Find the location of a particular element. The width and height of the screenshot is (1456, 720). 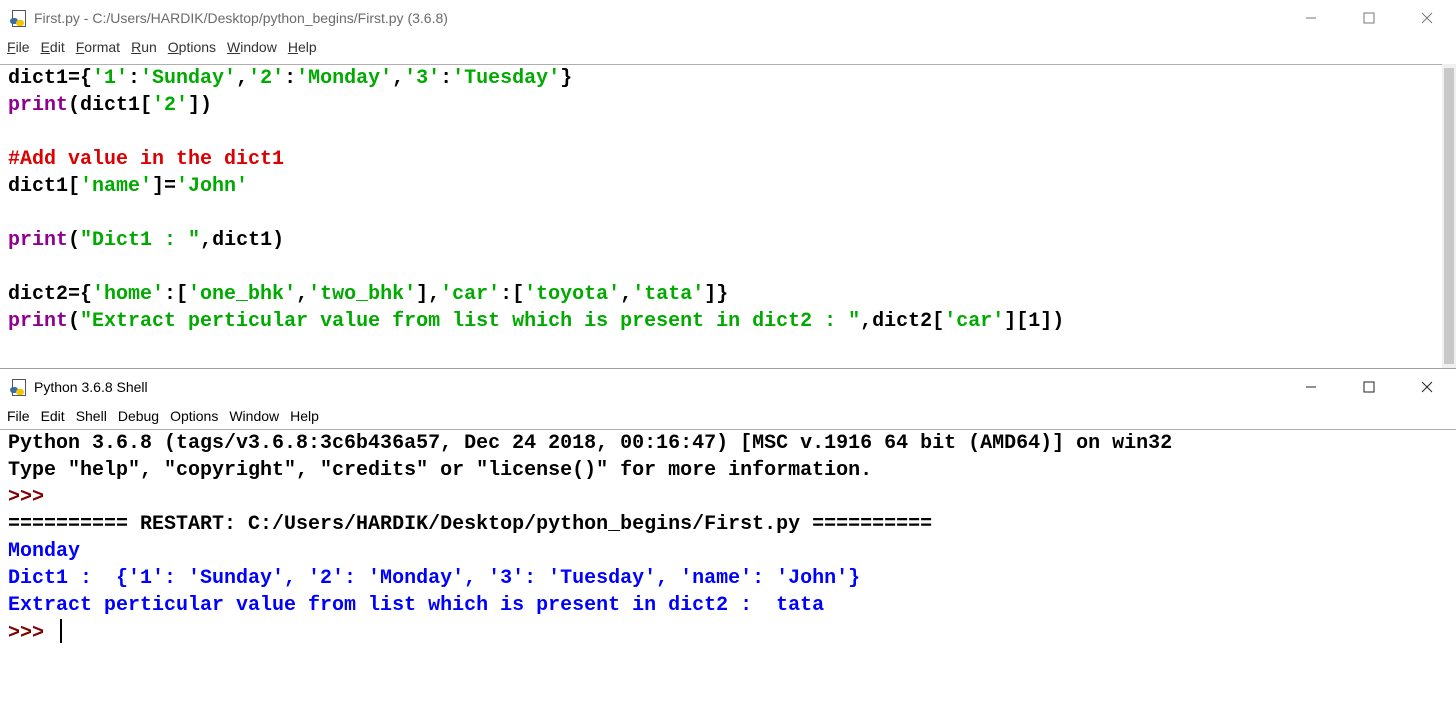

editor-token: 'John' is located at coordinates (212, 186).